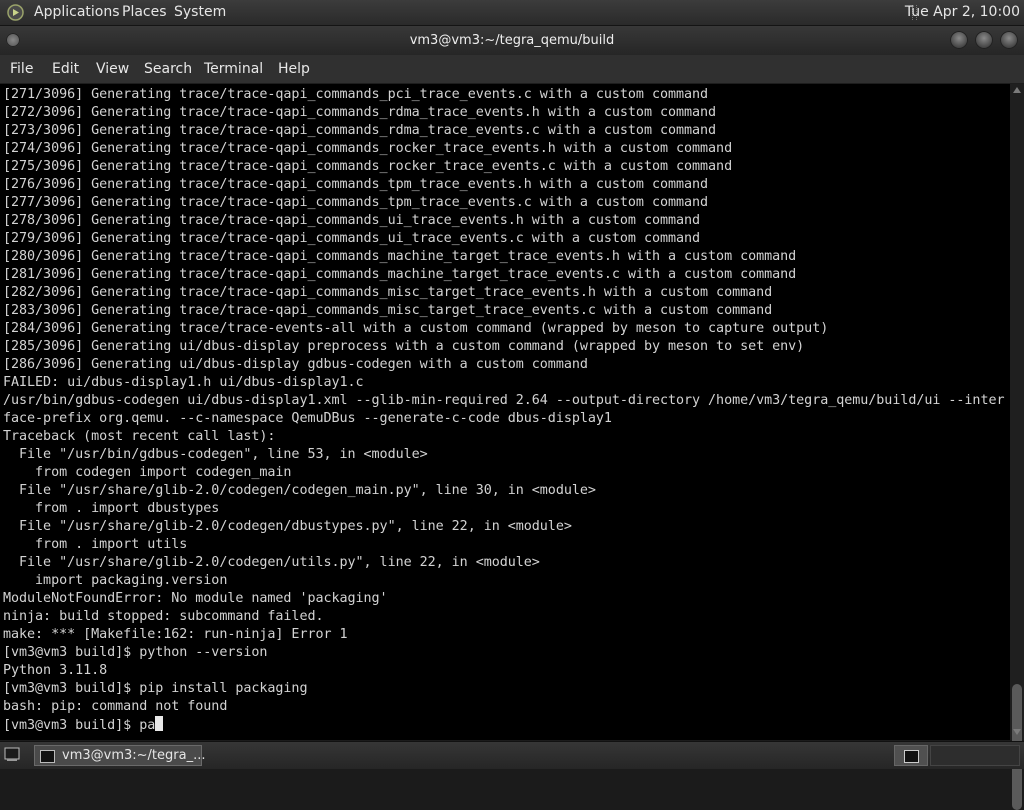 The width and height of the screenshot is (1024, 810). I want to click on close-button, so click(1009, 40).